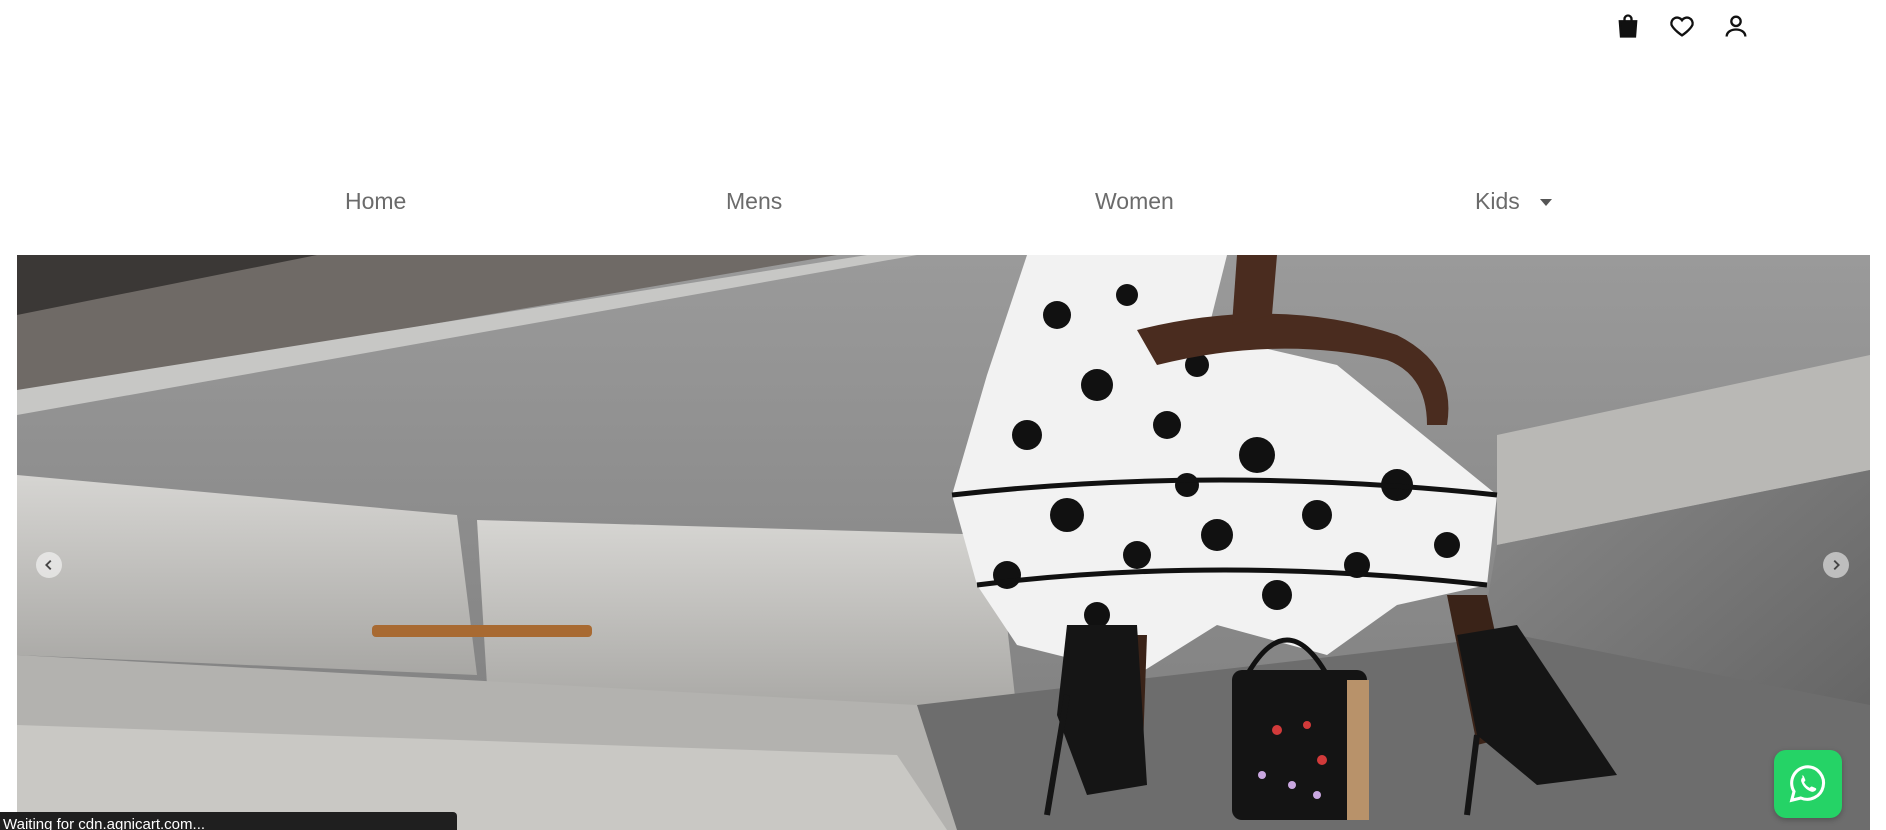 The height and width of the screenshot is (830, 1886). I want to click on whatsapp-button, so click(1808, 784).